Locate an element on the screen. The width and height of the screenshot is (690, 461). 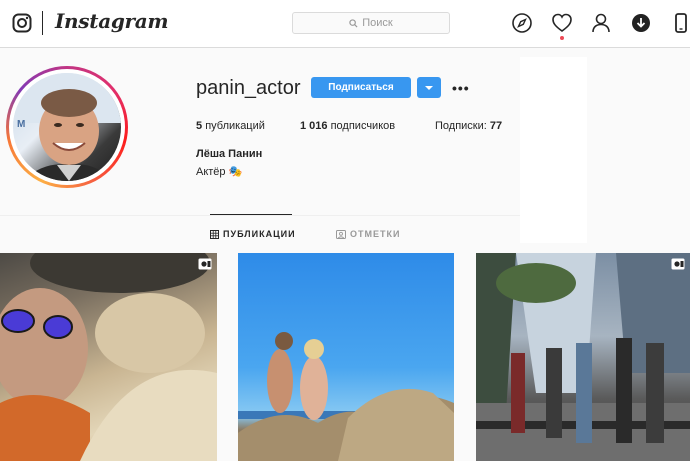
followers-stat: 1 016 подписчиков is located at coordinates (347, 126).